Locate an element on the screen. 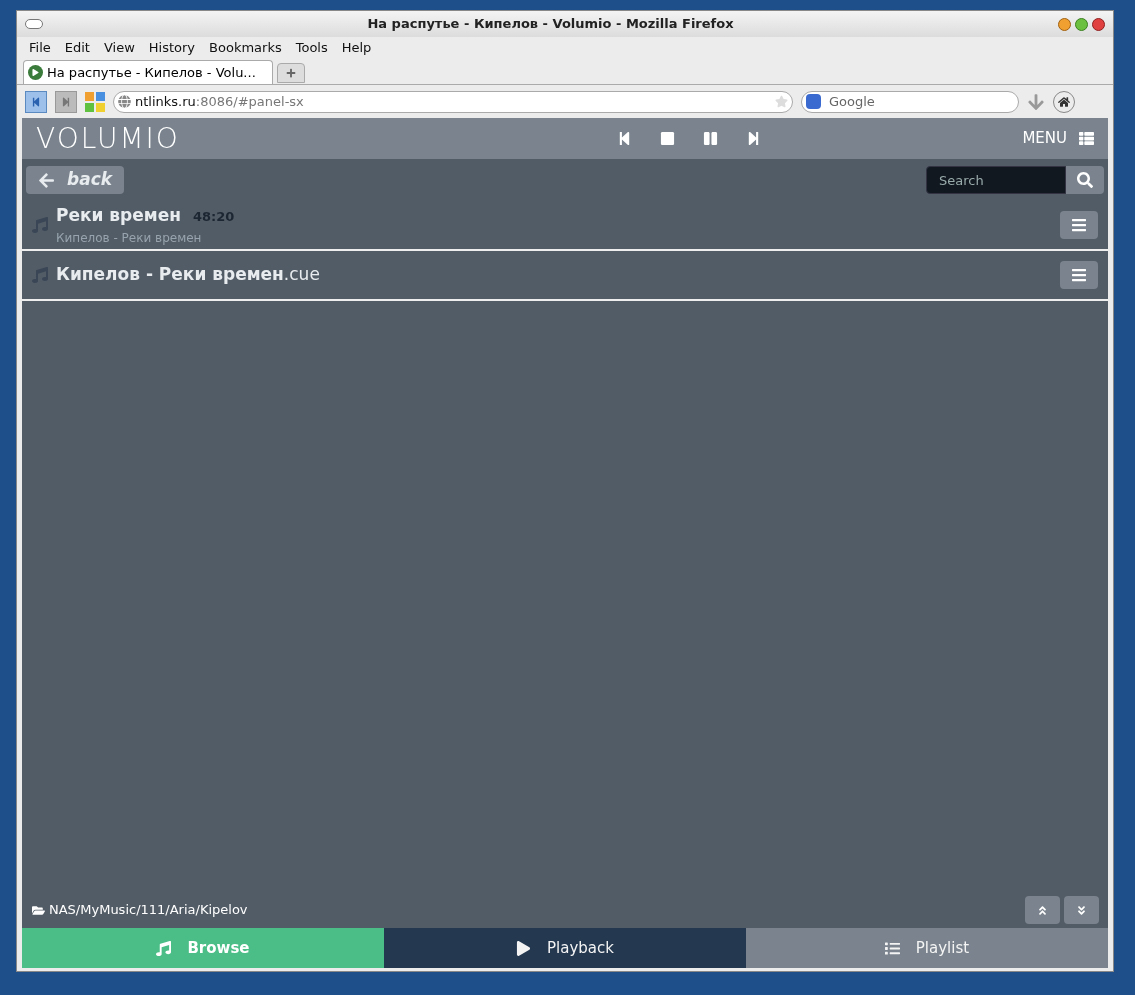 The image size is (1135, 995). double-chevron-down-icon is located at coordinates (1081, 910).